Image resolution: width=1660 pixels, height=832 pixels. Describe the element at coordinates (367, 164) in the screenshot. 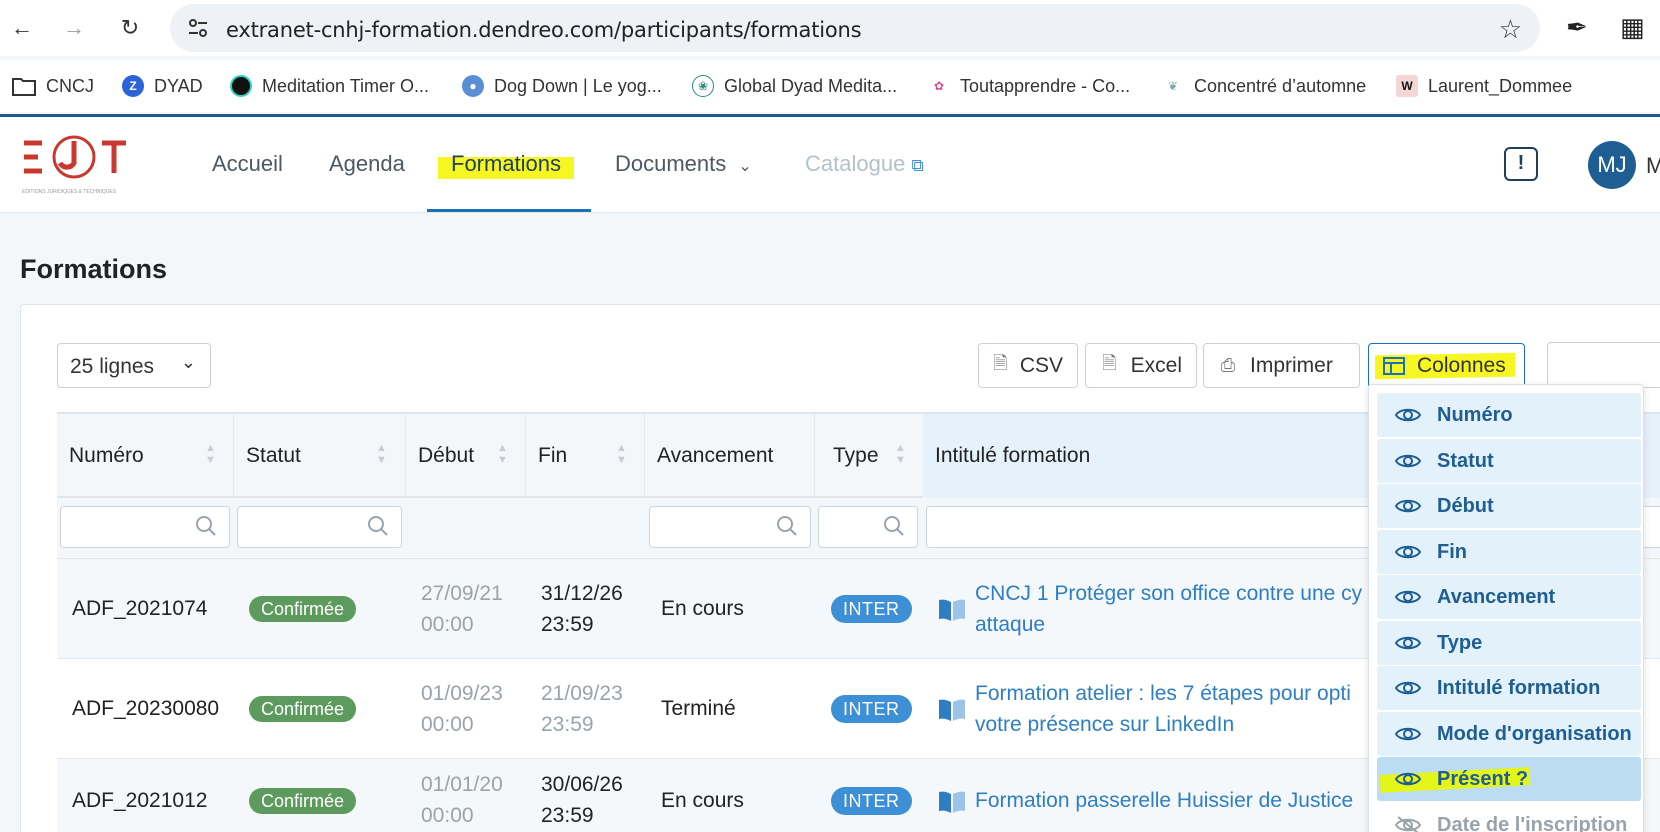

I see `nav-agenda: Agenda` at that location.